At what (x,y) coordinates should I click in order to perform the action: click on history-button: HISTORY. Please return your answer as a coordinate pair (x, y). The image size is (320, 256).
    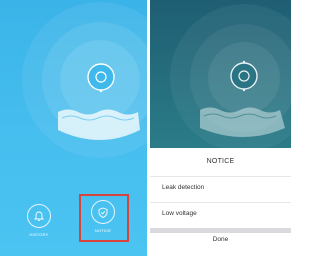
    Looking at the image, I should click on (39, 220).